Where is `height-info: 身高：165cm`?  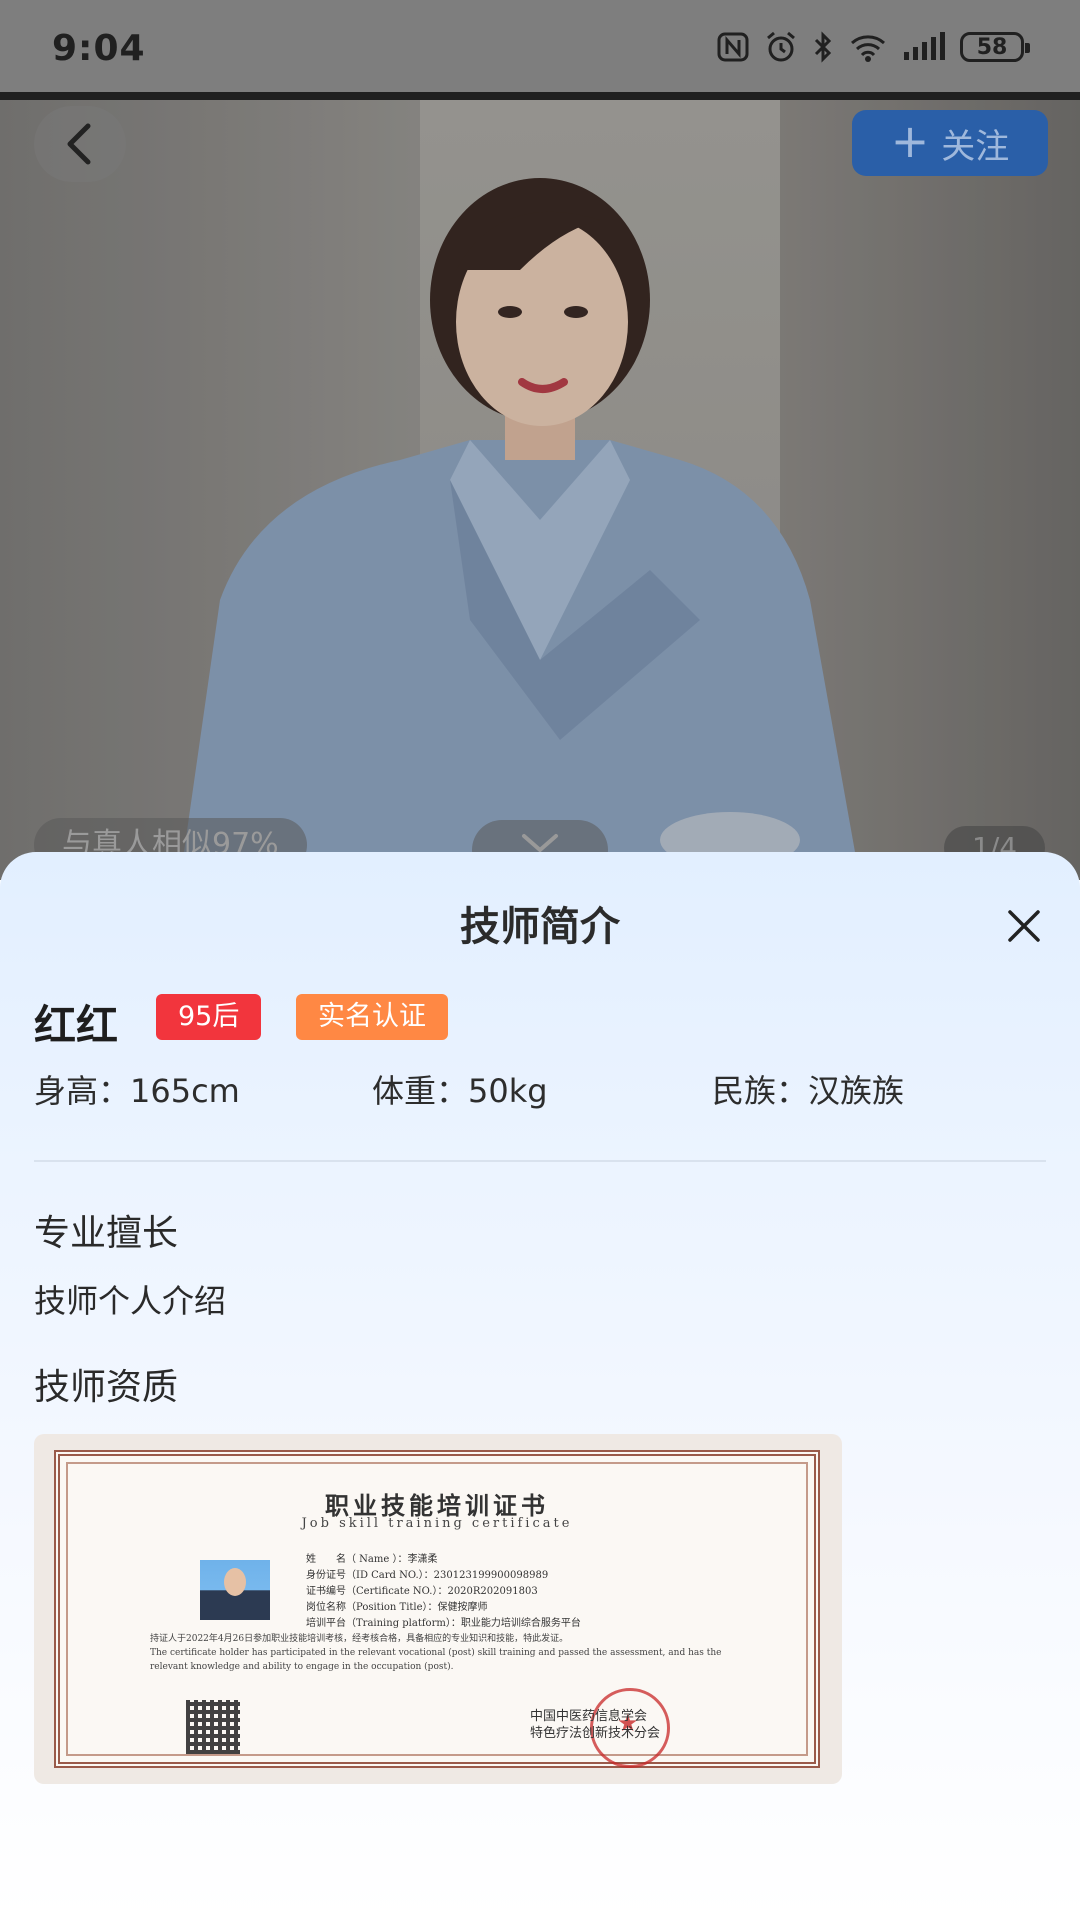
height-info: 身高：165cm is located at coordinates (137, 1091).